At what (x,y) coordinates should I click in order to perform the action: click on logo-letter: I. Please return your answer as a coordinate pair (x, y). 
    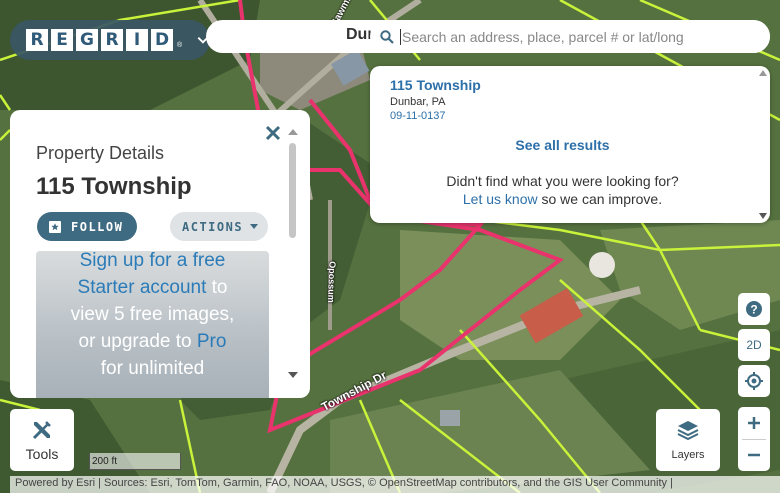
    Looking at the image, I should click on (137, 40).